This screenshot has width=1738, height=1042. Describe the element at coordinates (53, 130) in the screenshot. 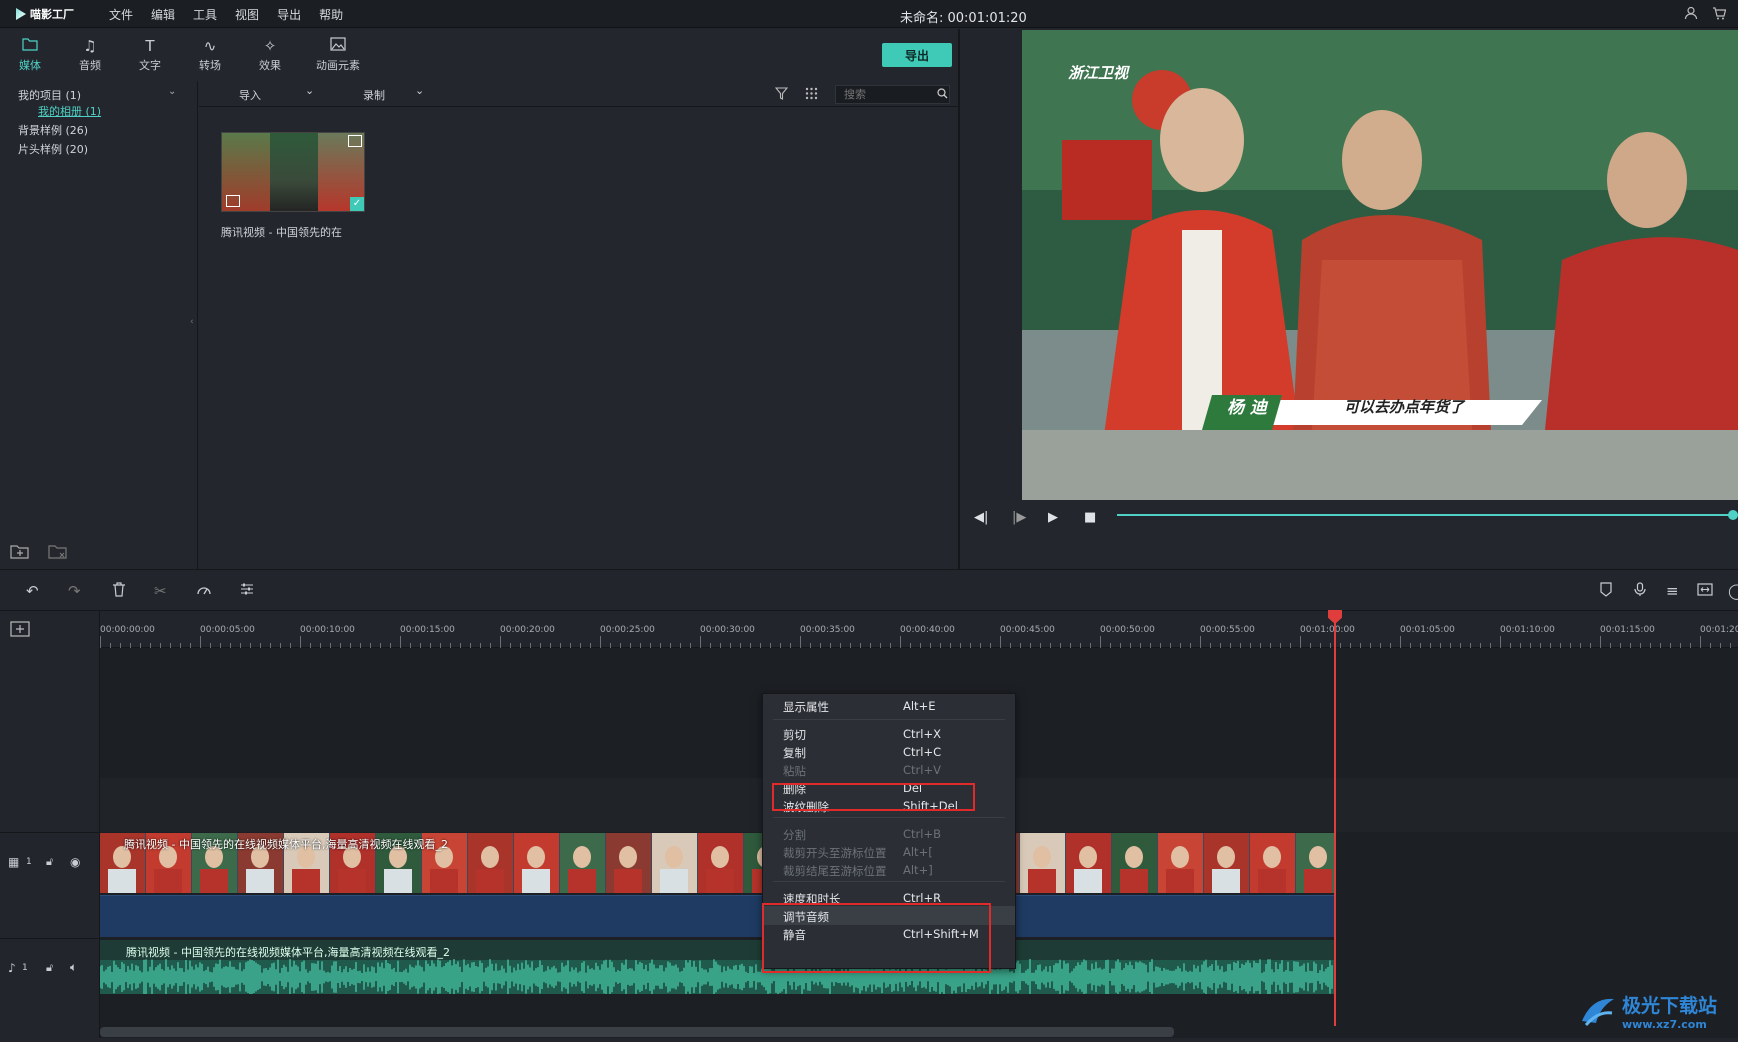

I see `tree-bg-samples: 背景样例 (26)` at that location.